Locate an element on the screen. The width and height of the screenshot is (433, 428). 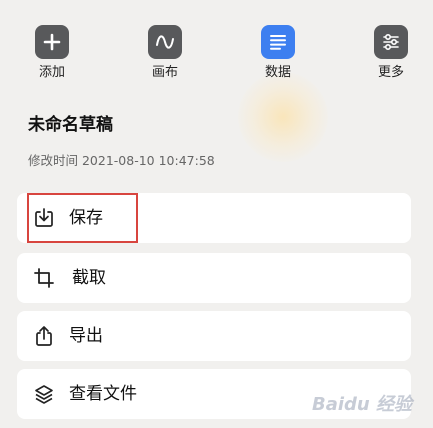
menu-item-view-files-label: 查看文件 is located at coordinates (103, 394).